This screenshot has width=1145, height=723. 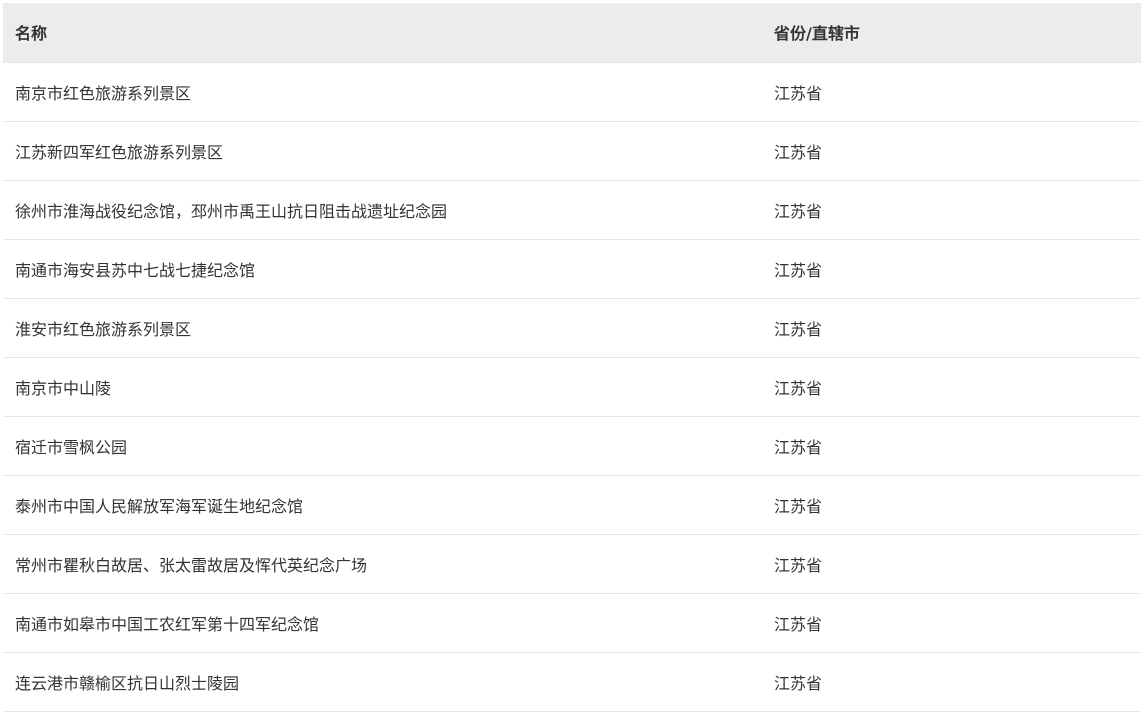 I want to click on cell-name: 常州市瞿秋白故居、张太雷故居及恽代英纪念广场, so click(x=191, y=565).